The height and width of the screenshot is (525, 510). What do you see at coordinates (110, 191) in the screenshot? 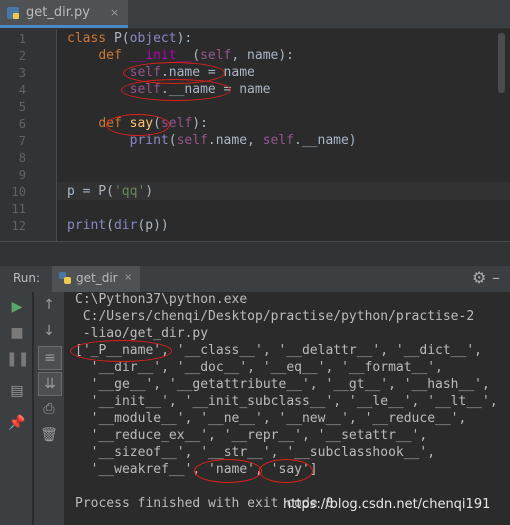
I see `code-line: p = P('qq')` at bounding box center [110, 191].